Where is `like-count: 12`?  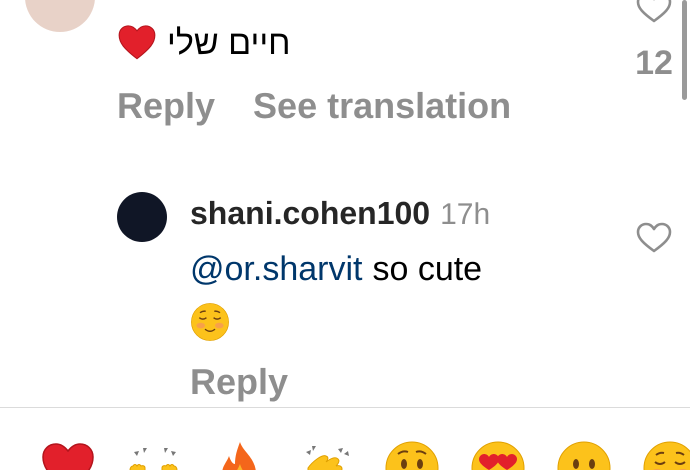 like-count: 12 is located at coordinates (654, 63).